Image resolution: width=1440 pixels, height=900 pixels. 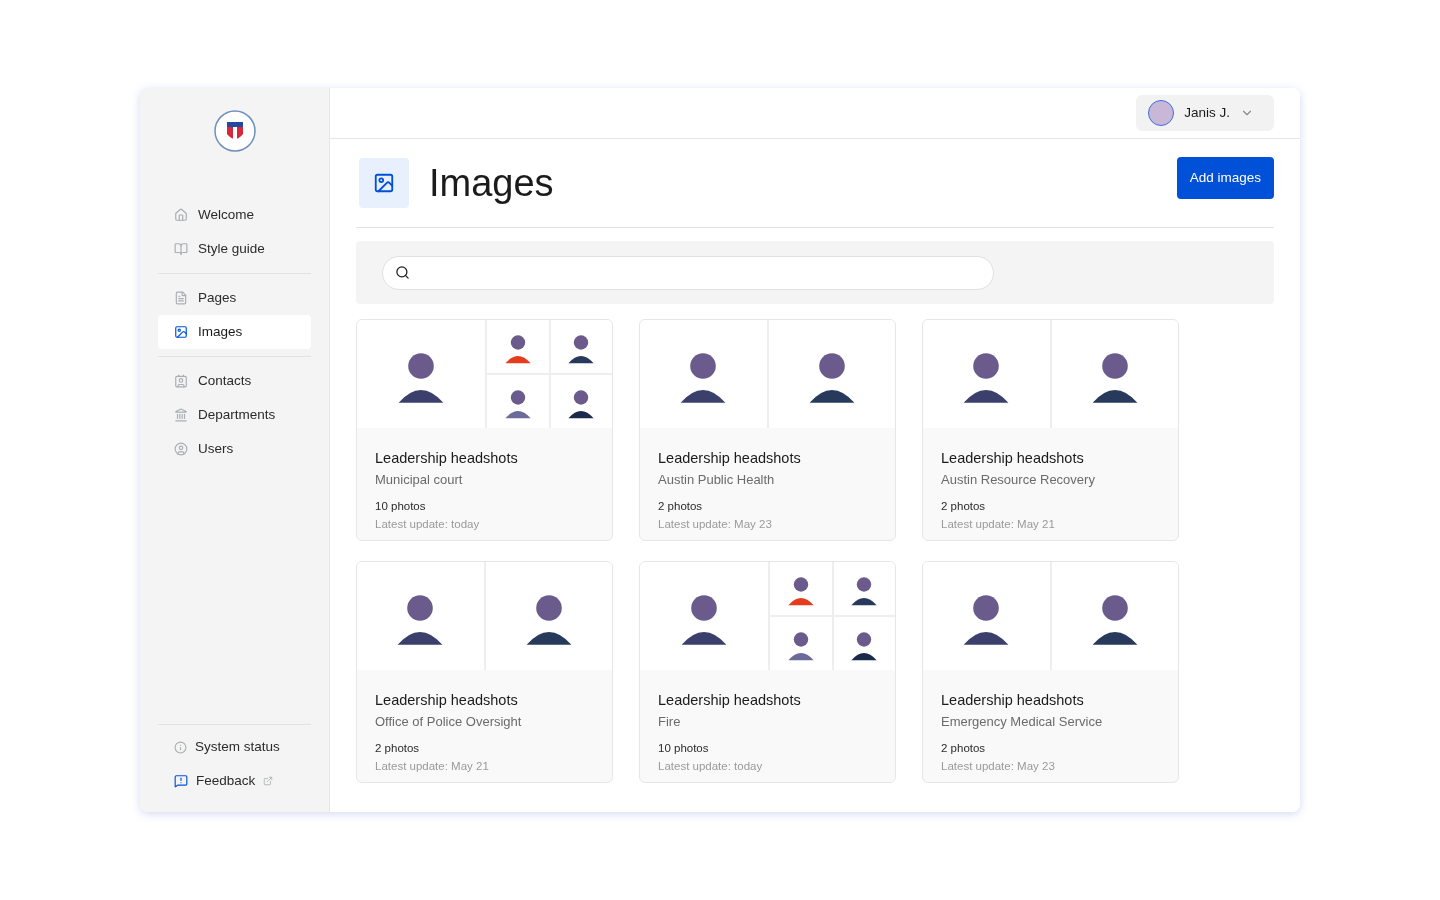 I want to click on department-name: Austin Resource Recovery, so click(x=1018, y=479).